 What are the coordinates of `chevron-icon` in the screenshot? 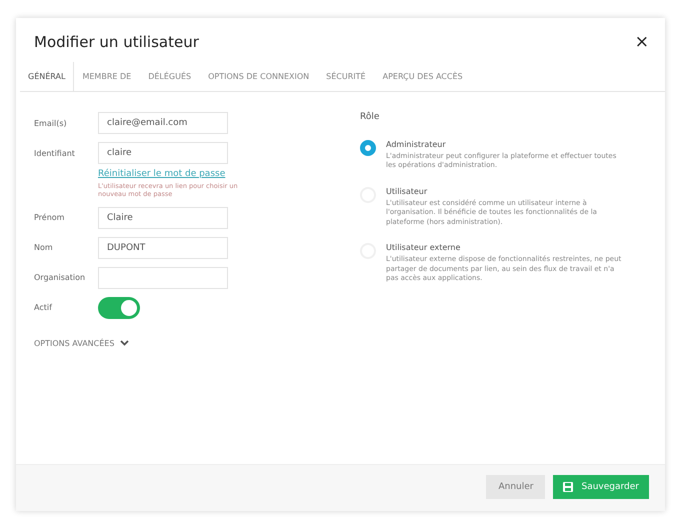 It's located at (125, 343).